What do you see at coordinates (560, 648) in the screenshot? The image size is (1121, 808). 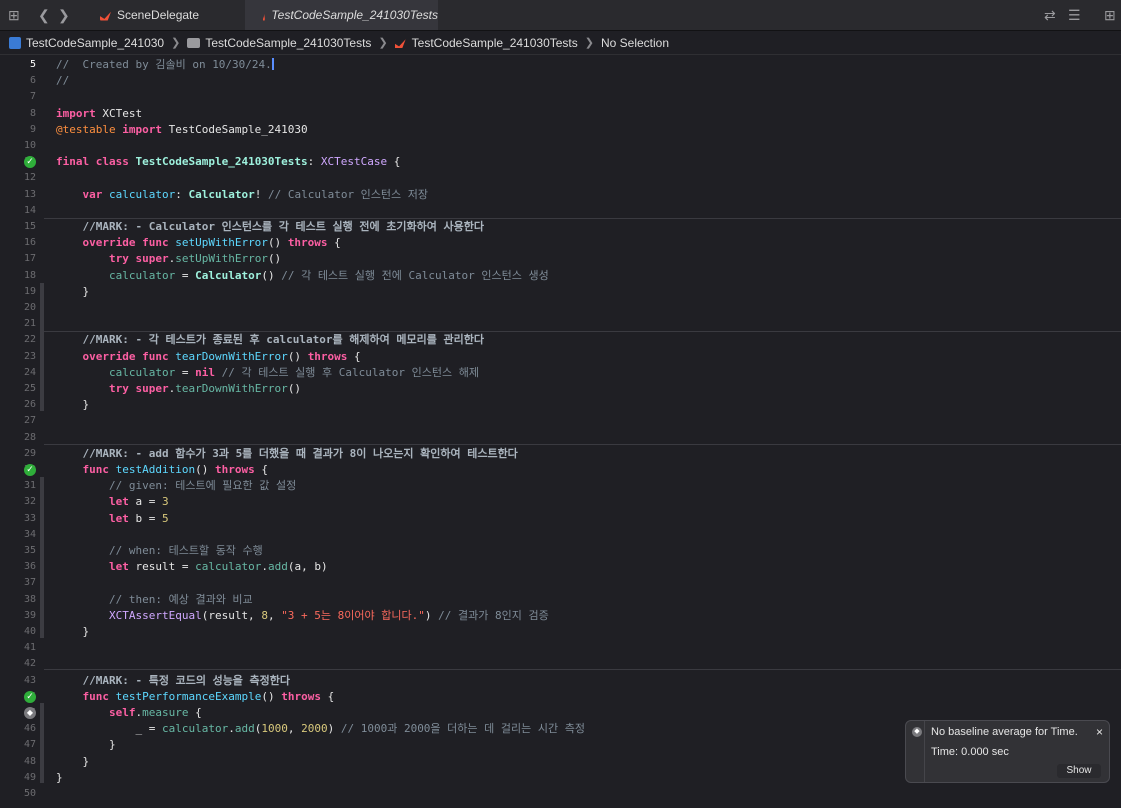 I see `code-line: 41` at bounding box center [560, 648].